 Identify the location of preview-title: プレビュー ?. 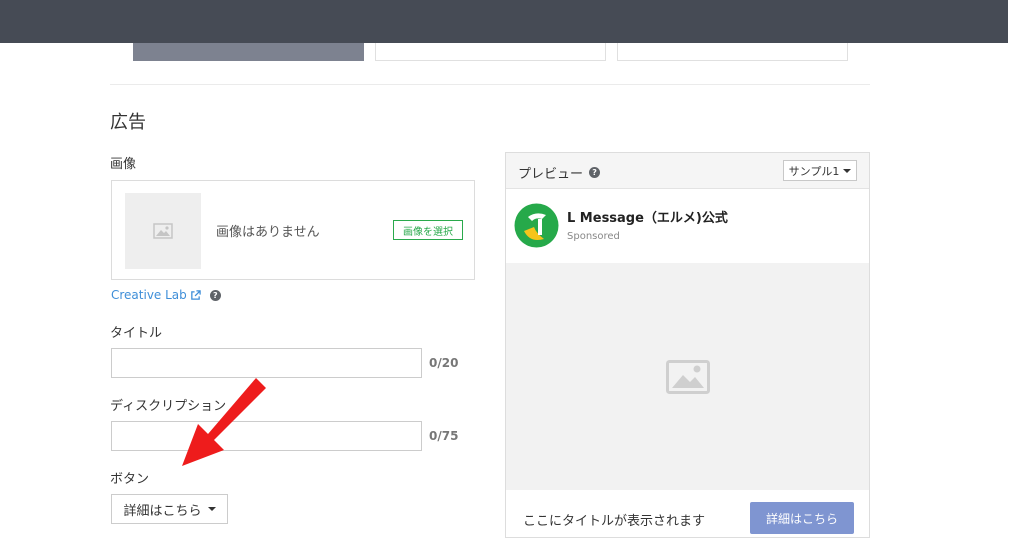
(559, 172).